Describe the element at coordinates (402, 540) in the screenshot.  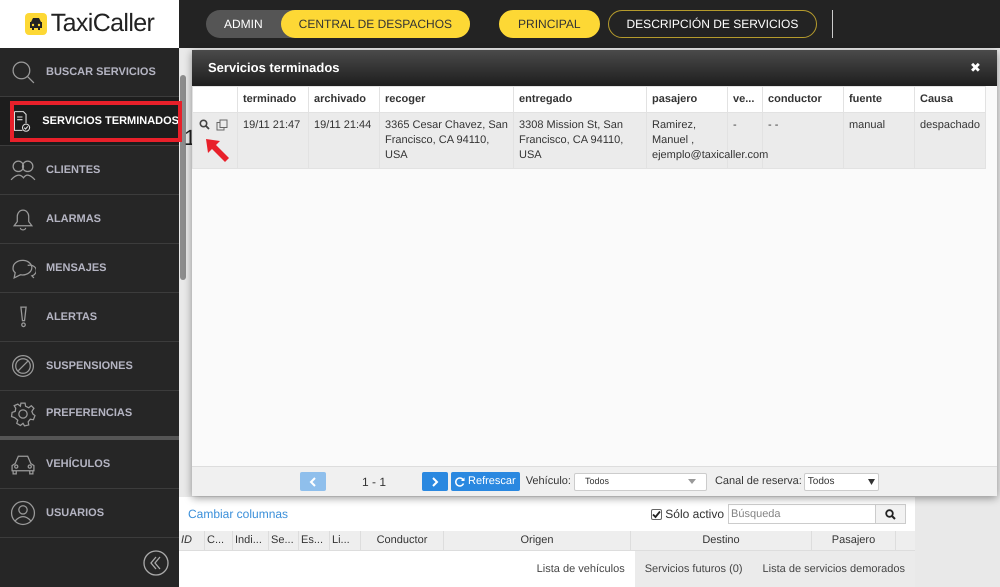
I see `column-header: Conductor` at that location.